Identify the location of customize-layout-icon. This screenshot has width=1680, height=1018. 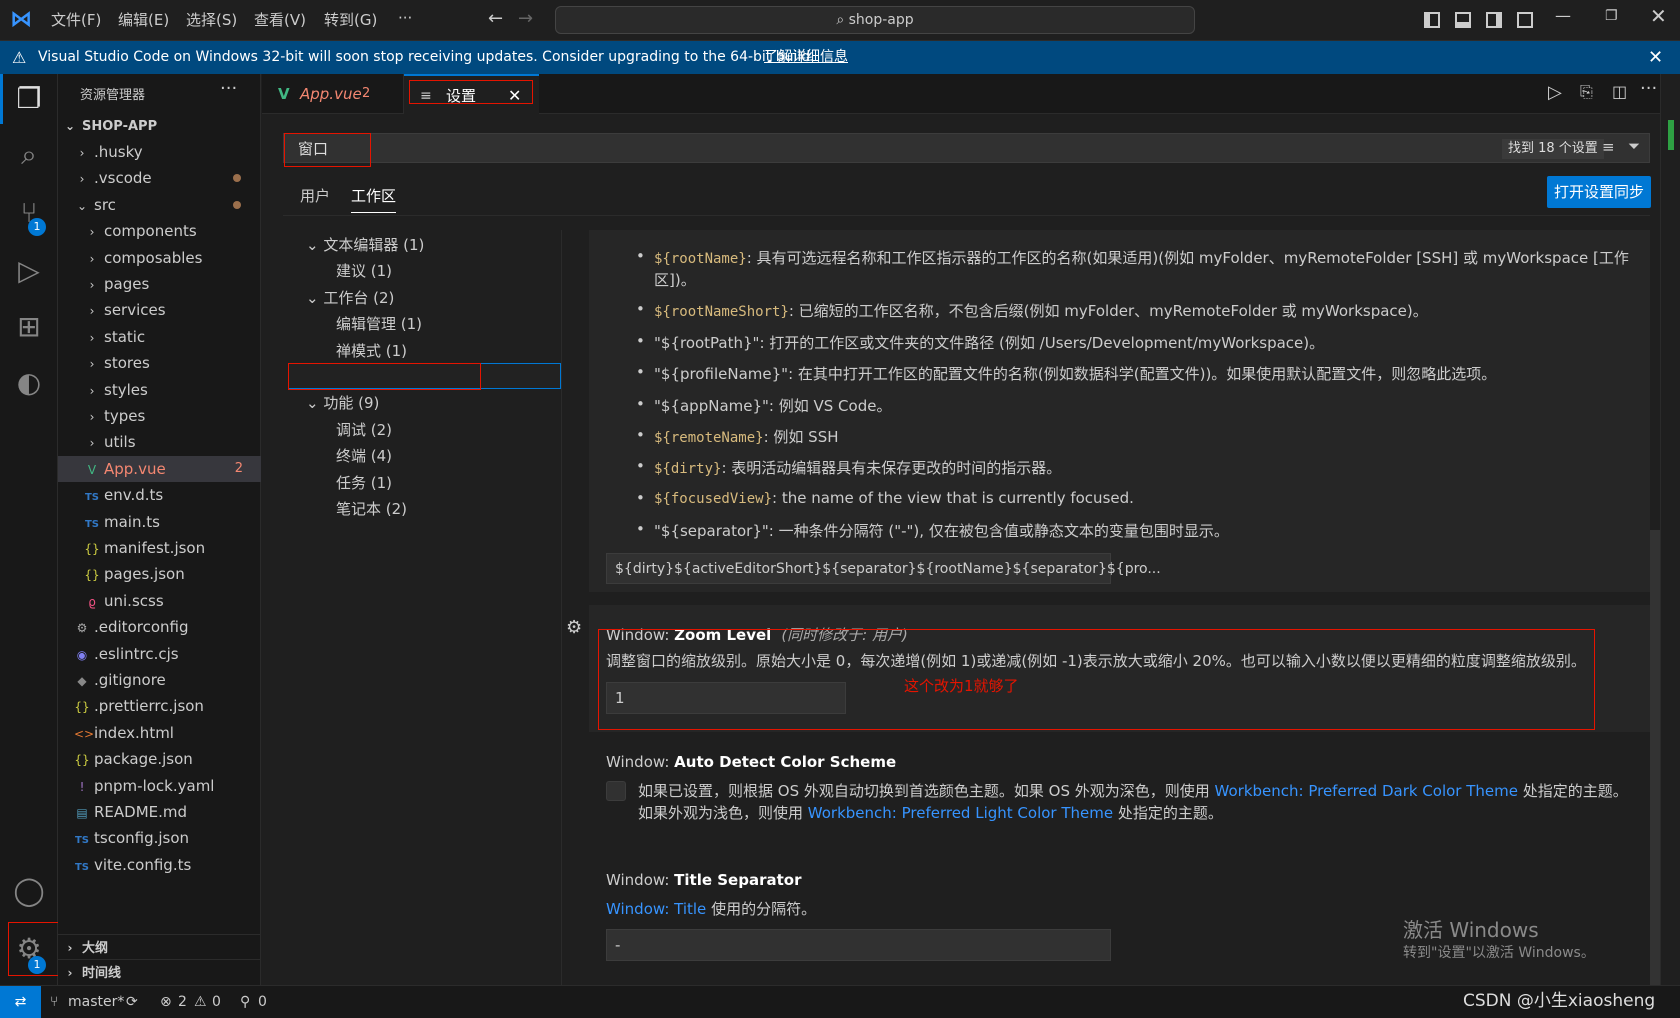
(1525, 20).